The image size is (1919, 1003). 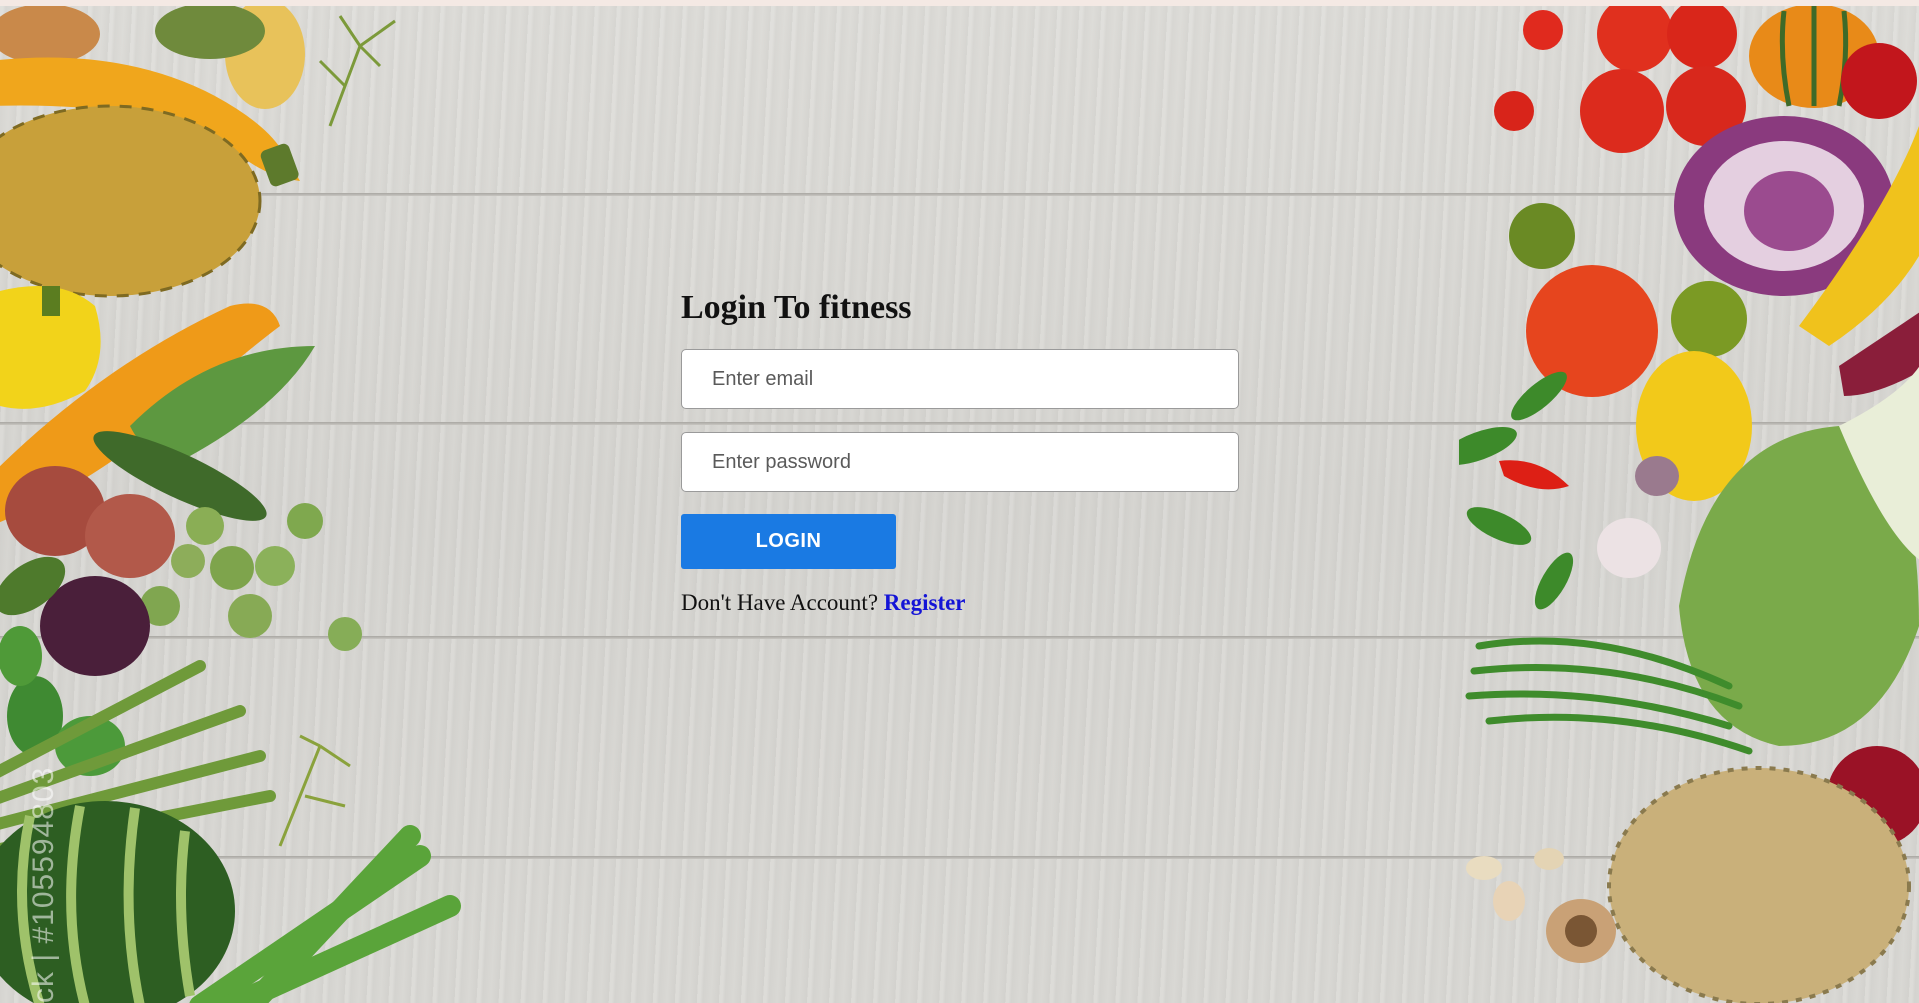 What do you see at coordinates (960, 379) in the screenshot?
I see `email-input` at bounding box center [960, 379].